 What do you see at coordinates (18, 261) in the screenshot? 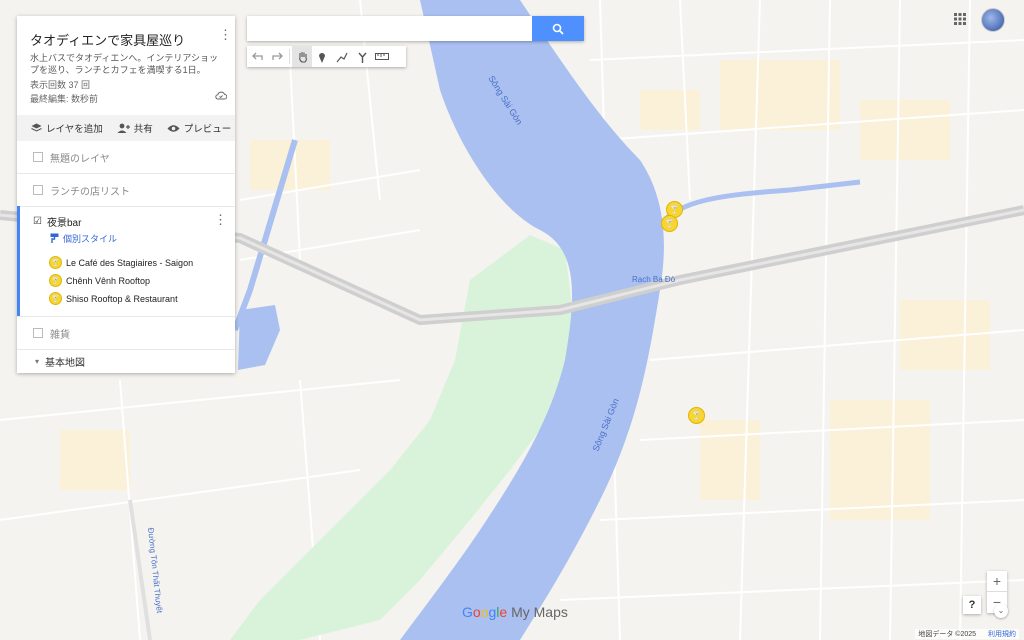
I see `active-layer-indicator` at bounding box center [18, 261].